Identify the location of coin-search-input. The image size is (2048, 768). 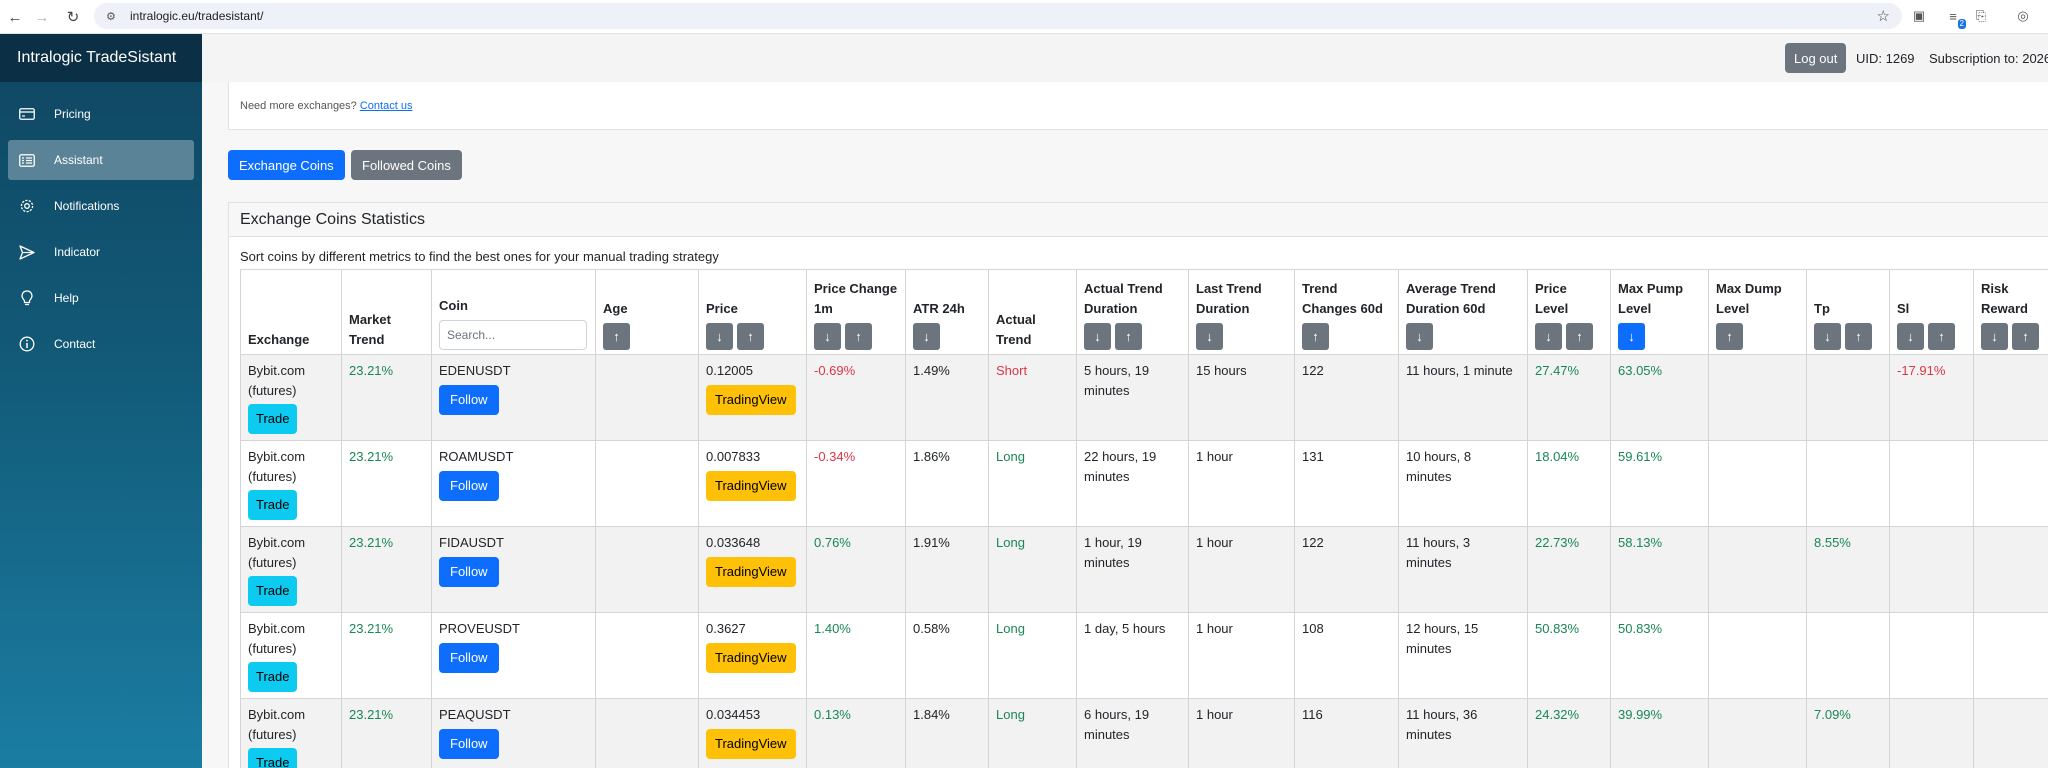
(513, 335).